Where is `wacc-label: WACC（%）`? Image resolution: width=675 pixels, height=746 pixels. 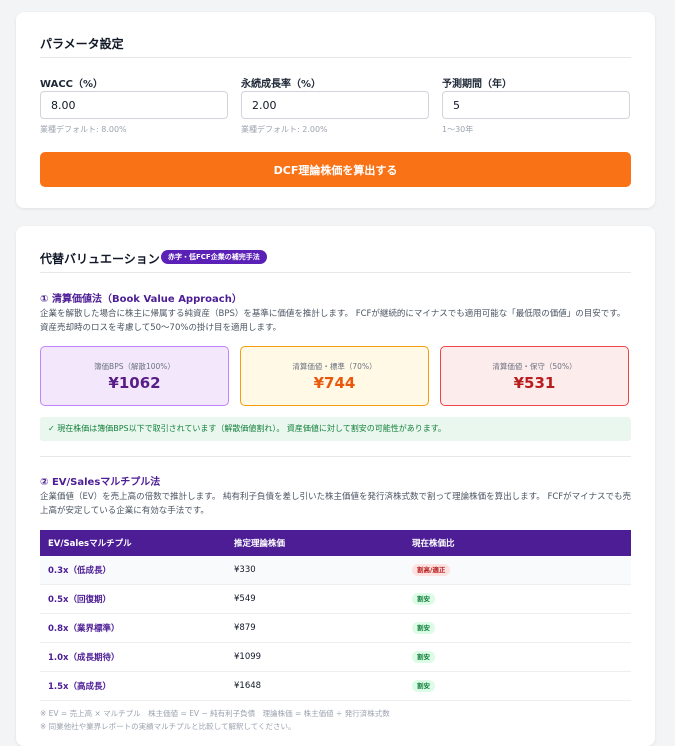
wacc-label: WACC（%） is located at coordinates (72, 84).